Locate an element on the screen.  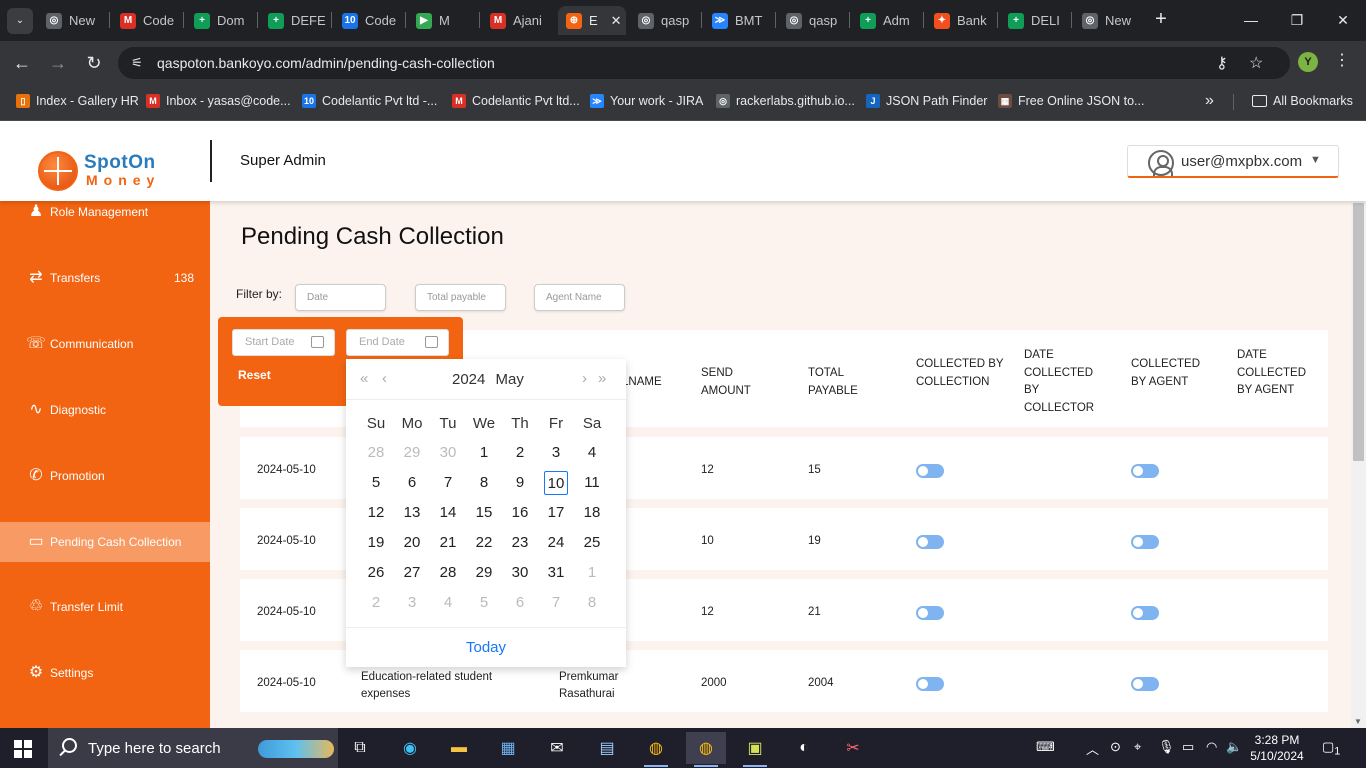
calendar-day: 25 is located at coordinates (592, 543).